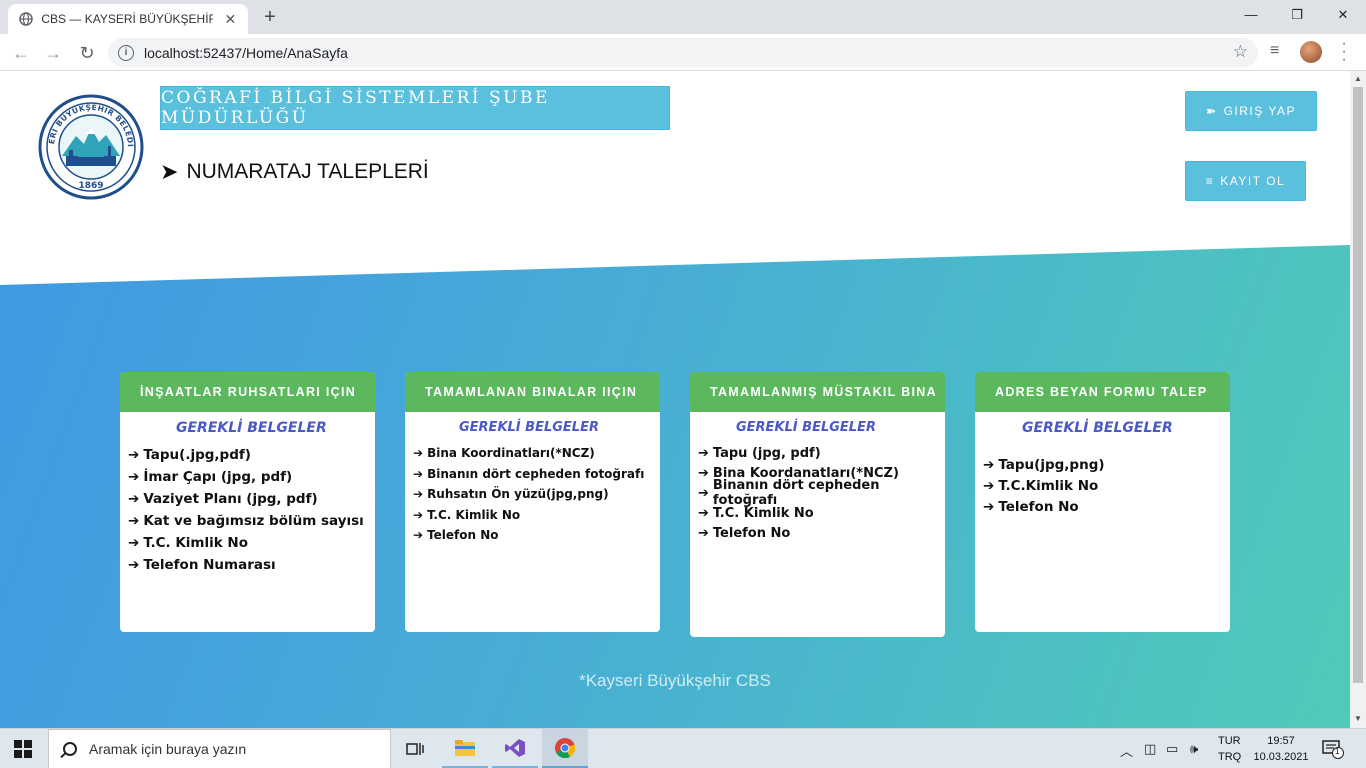  Describe the element at coordinates (415, 108) in the screenshot. I see `page-title: COĞRAFİ BİLGİ SİSTEMLERİ ŞUBE MÜDÜRLÜĞÜ` at that location.